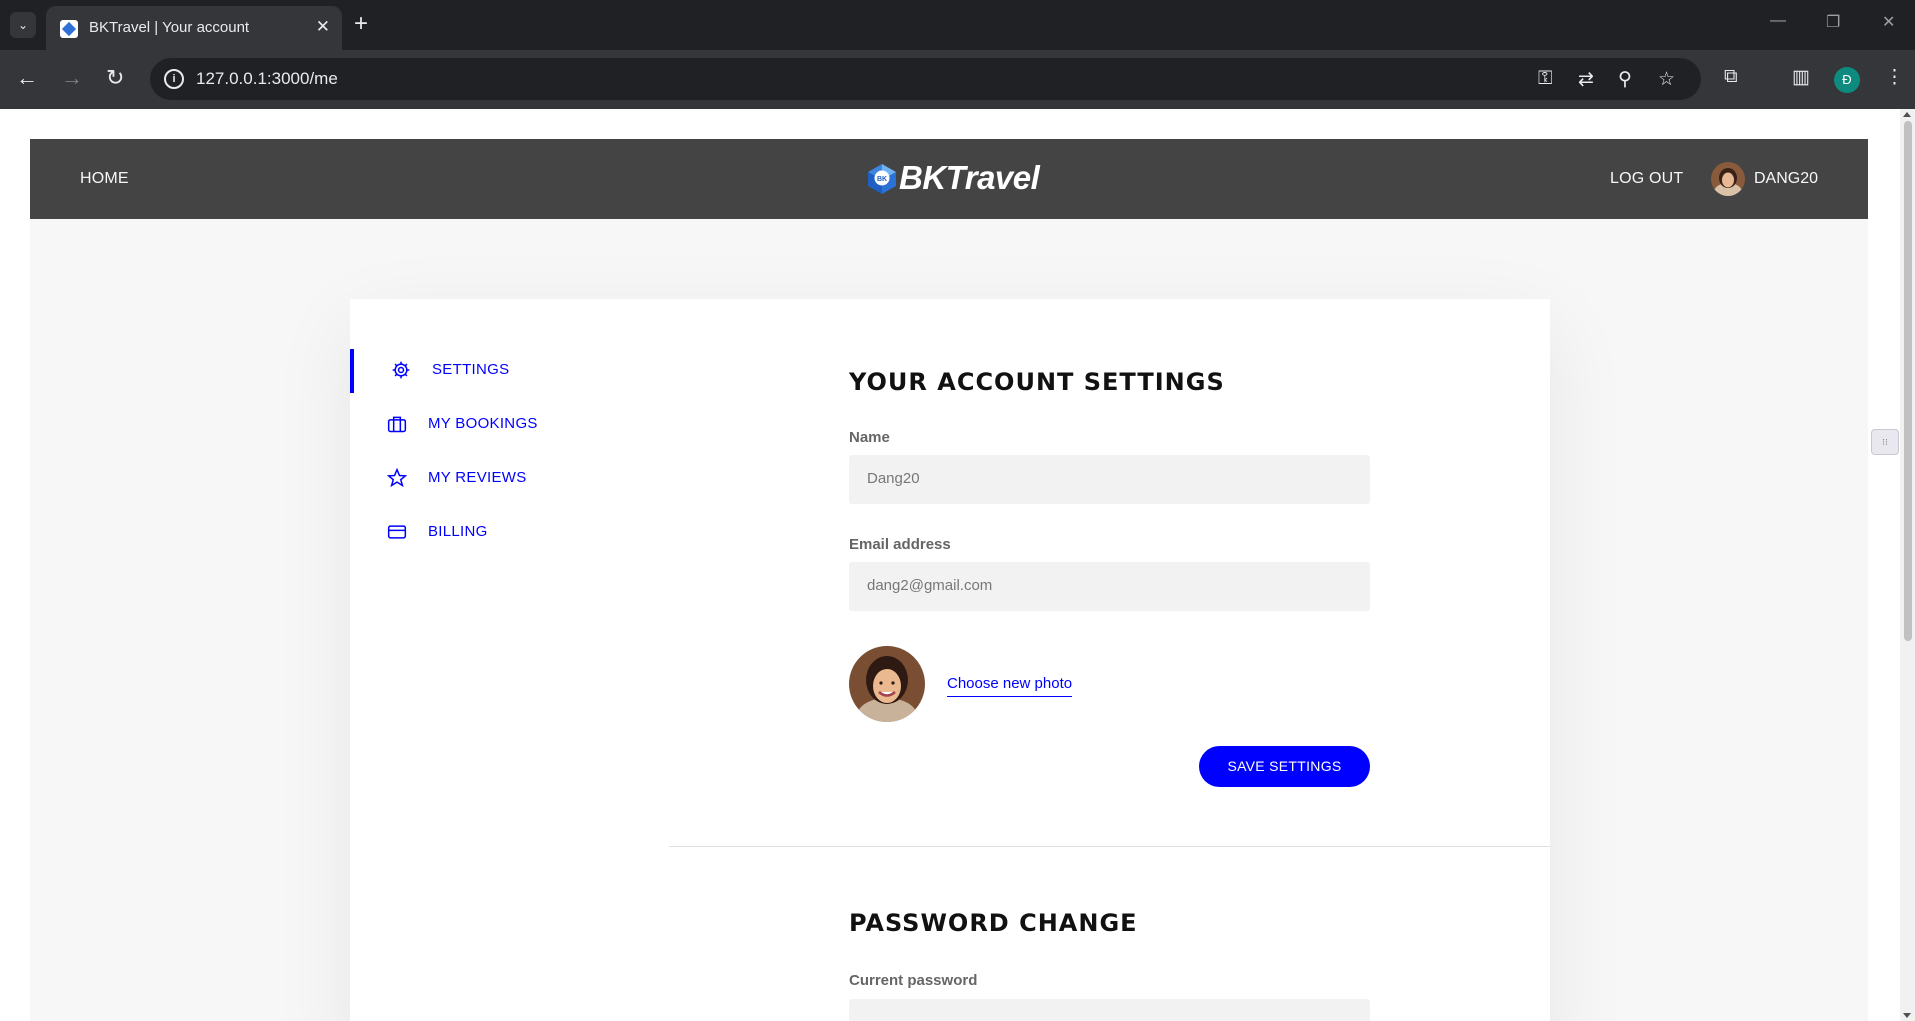  I want to click on section-divider, so click(1109, 846).